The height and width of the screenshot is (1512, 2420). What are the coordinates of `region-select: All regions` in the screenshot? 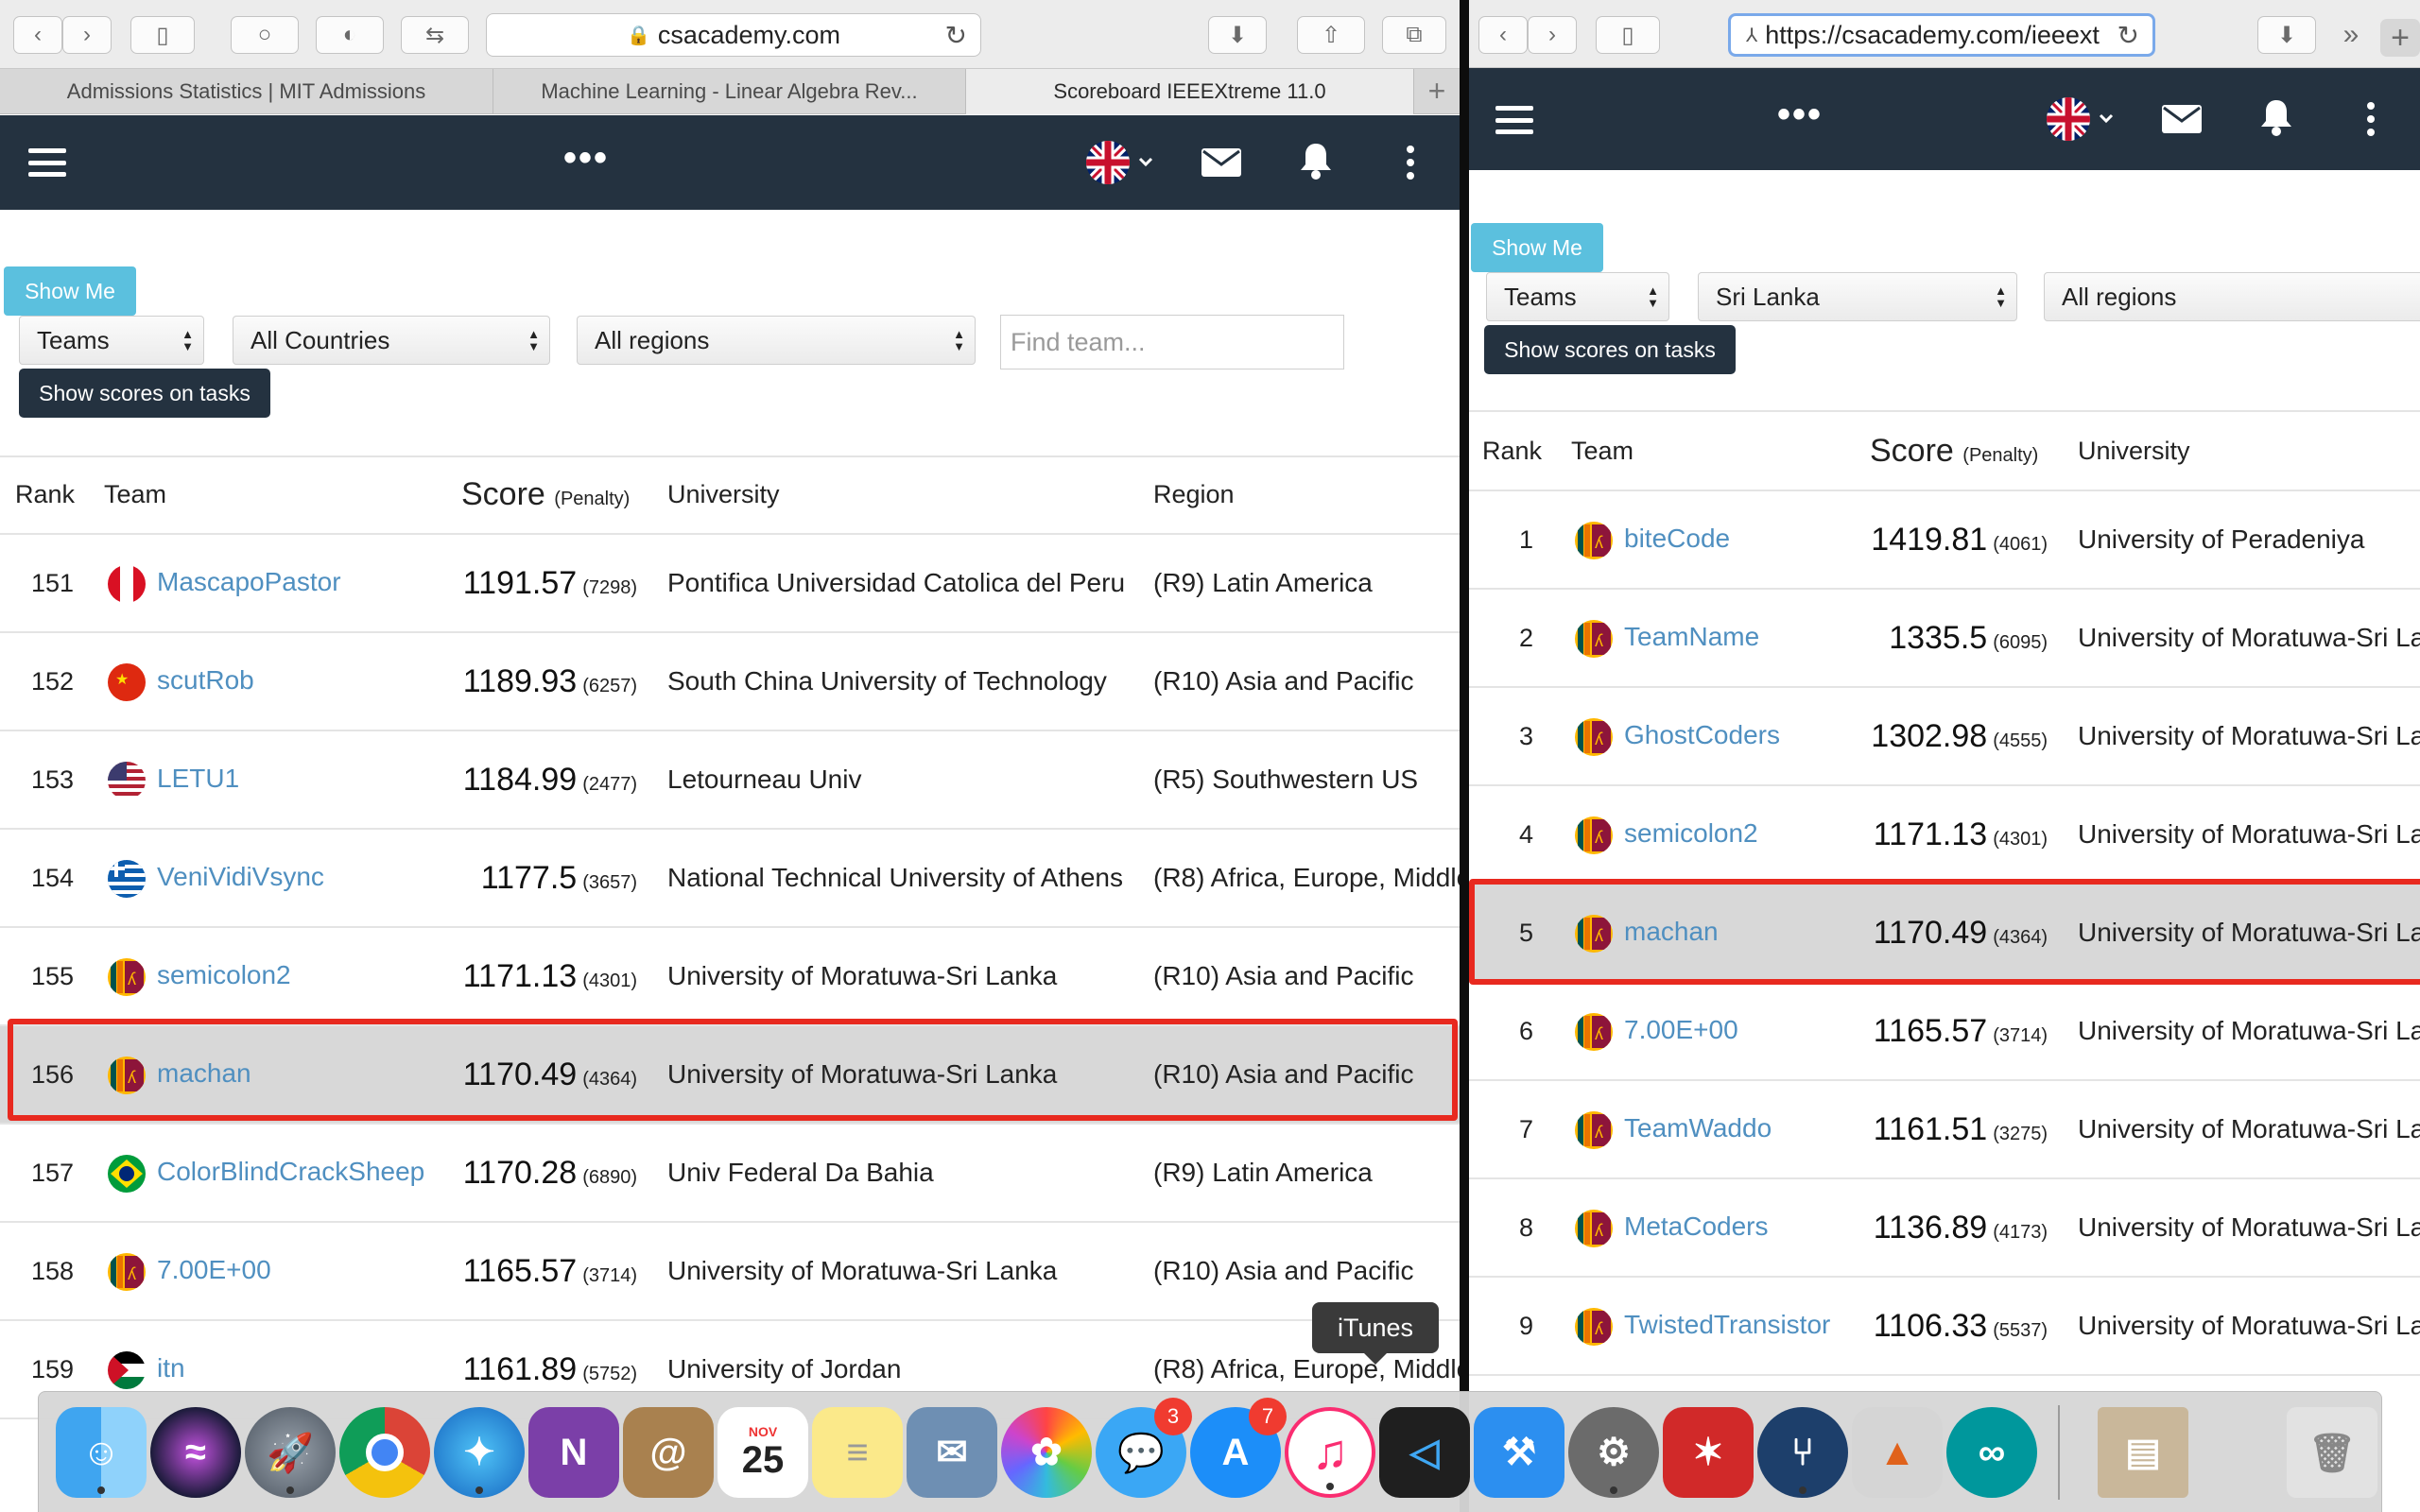 It's located at (2232, 296).